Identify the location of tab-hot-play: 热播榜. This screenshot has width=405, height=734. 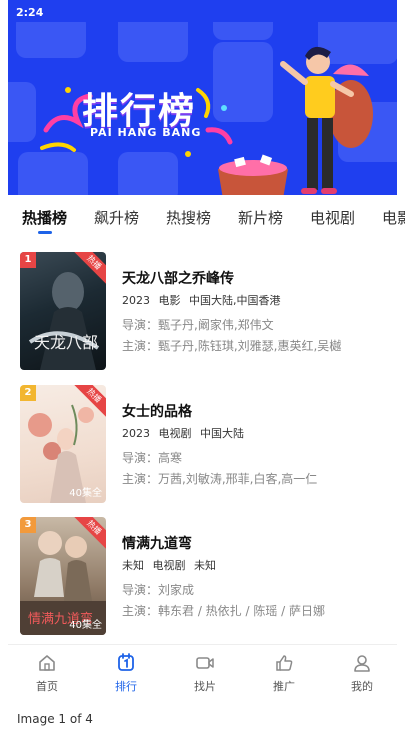
(44, 217).